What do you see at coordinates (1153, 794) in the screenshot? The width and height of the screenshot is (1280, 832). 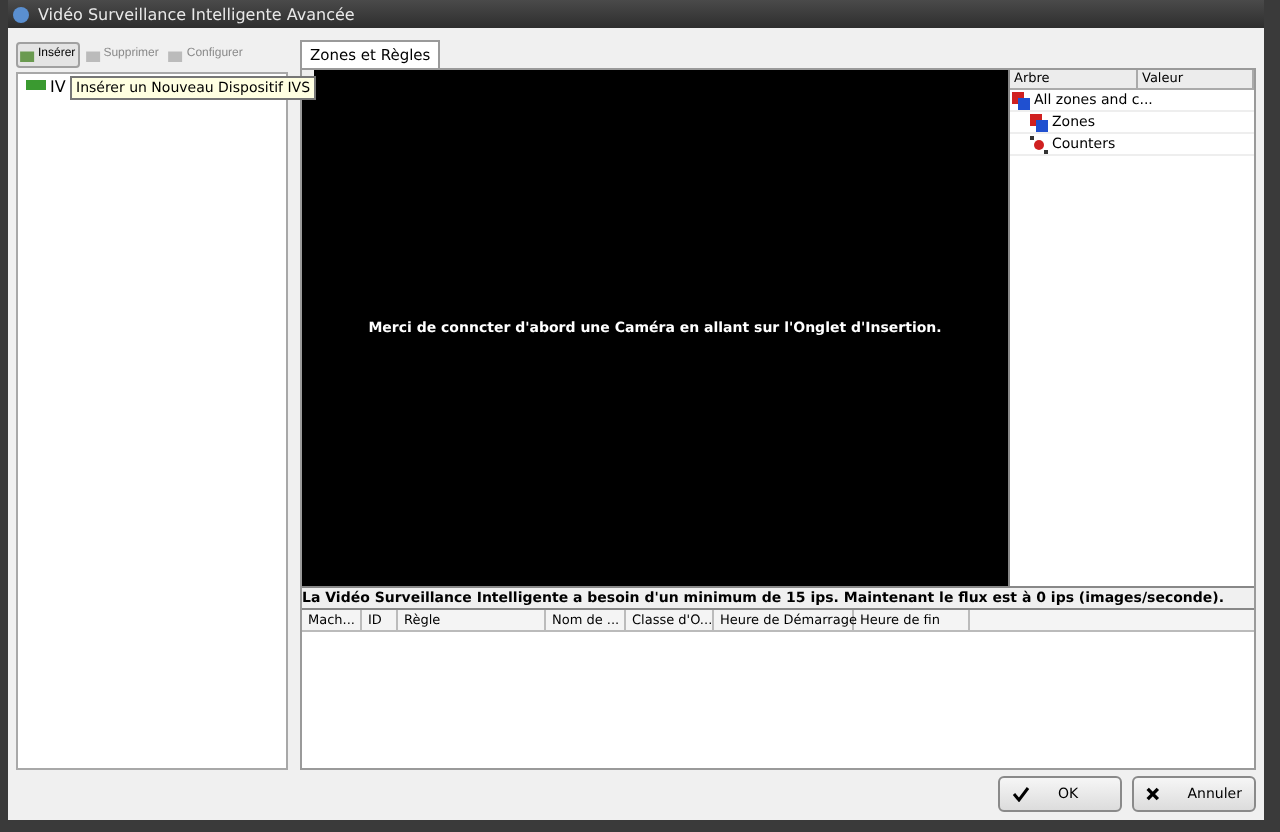 I see `close-icon` at bounding box center [1153, 794].